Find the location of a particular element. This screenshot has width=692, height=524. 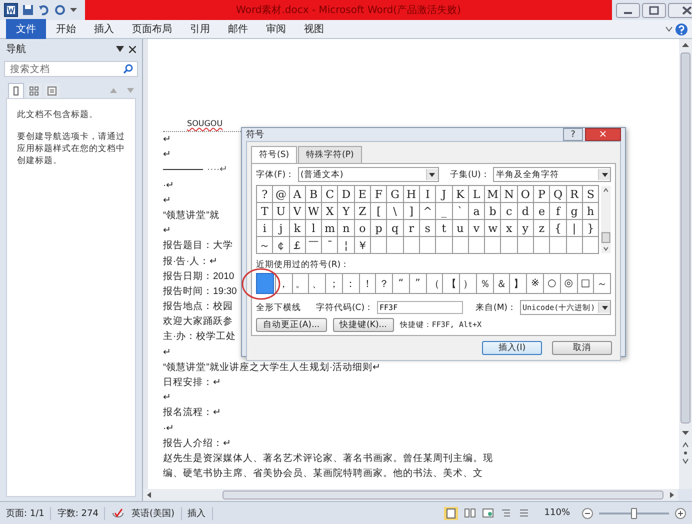

subset-dropdown: 半角及全角字符 is located at coordinates (551, 174).